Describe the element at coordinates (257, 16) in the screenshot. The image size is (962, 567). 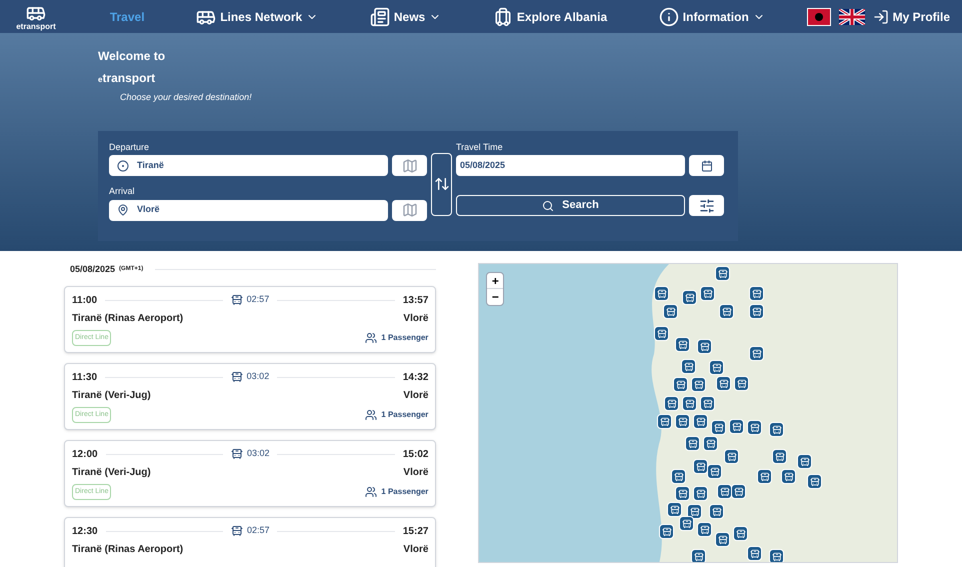
I see `nav-link: Lines Network` at that location.